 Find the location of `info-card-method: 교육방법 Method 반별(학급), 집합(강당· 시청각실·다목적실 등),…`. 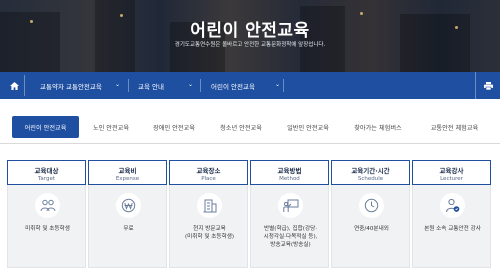

info-card-method: 교육방법 Method 반별(학급), 집합(강당· 시청각실·다목적실 등),… is located at coordinates (289, 214).